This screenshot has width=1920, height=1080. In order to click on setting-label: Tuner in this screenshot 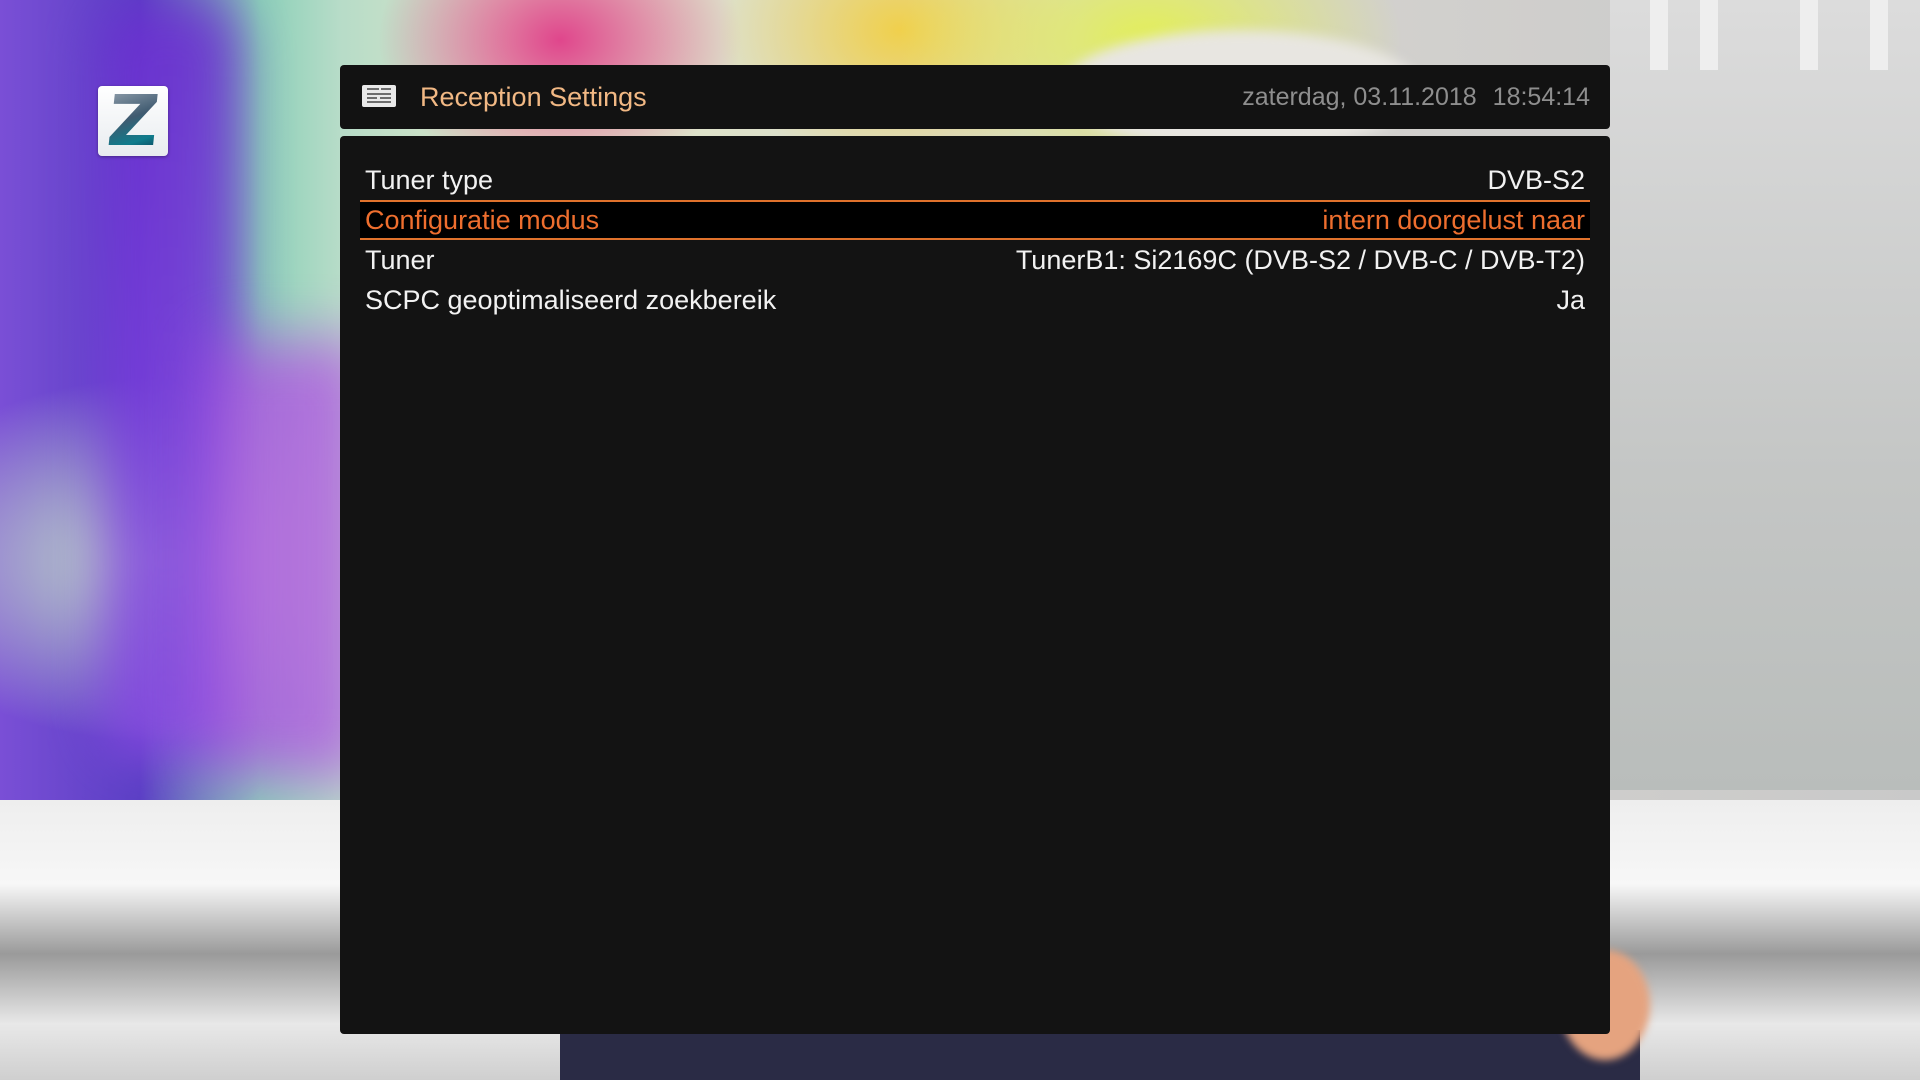, I will do `click(400, 260)`.